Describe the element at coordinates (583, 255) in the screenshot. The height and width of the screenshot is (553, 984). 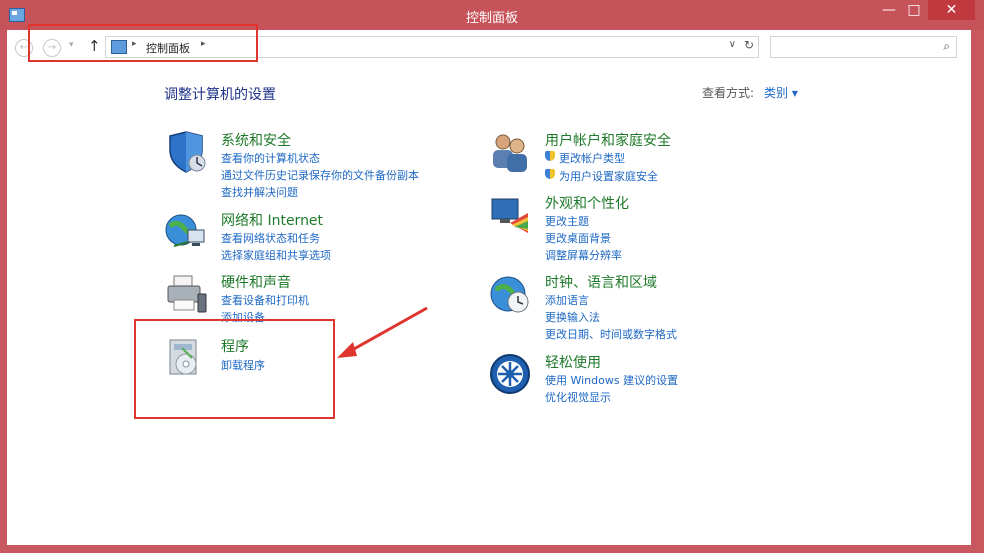
I see `link-screen-resolution: 调整屏幕分辨率` at that location.